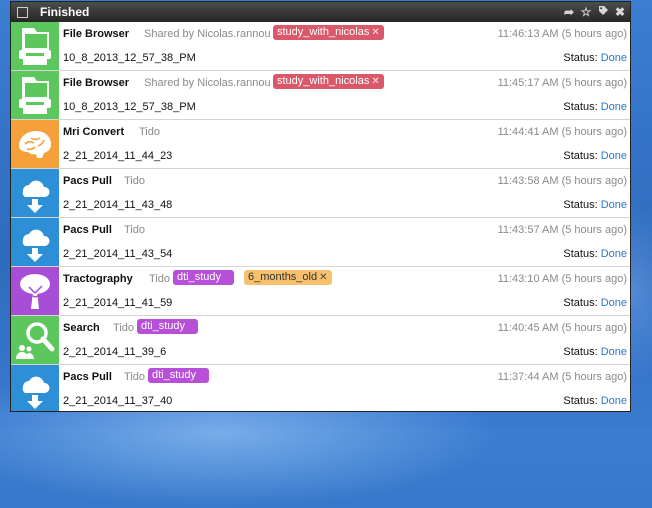 The height and width of the screenshot is (508, 652). What do you see at coordinates (22, 12) in the screenshot?
I see `select-all-checkbox` at bounding box center [22, 12].